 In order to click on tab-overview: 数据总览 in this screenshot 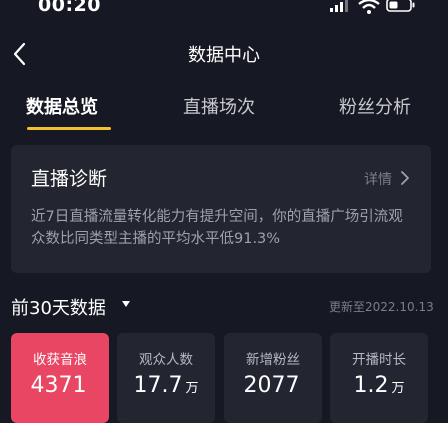, I will do `click(62, 106)`.